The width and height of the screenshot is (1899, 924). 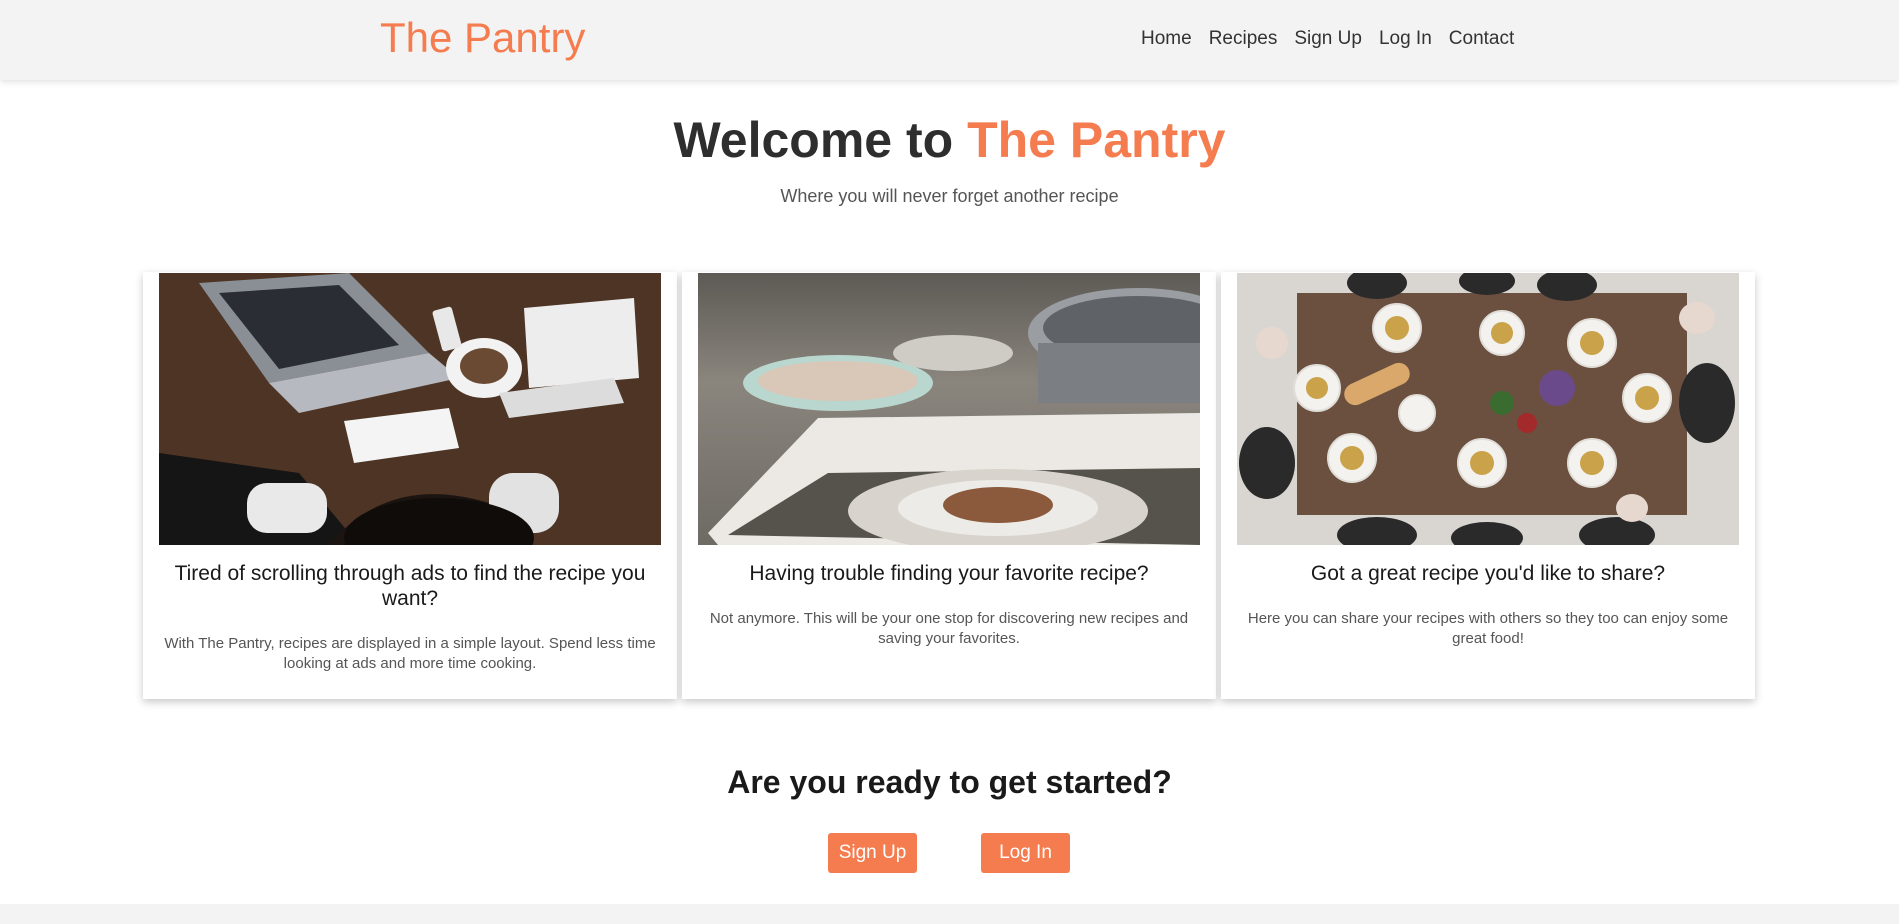 I want to click on log-in-button: Log In, so click(x=1025, y=853).